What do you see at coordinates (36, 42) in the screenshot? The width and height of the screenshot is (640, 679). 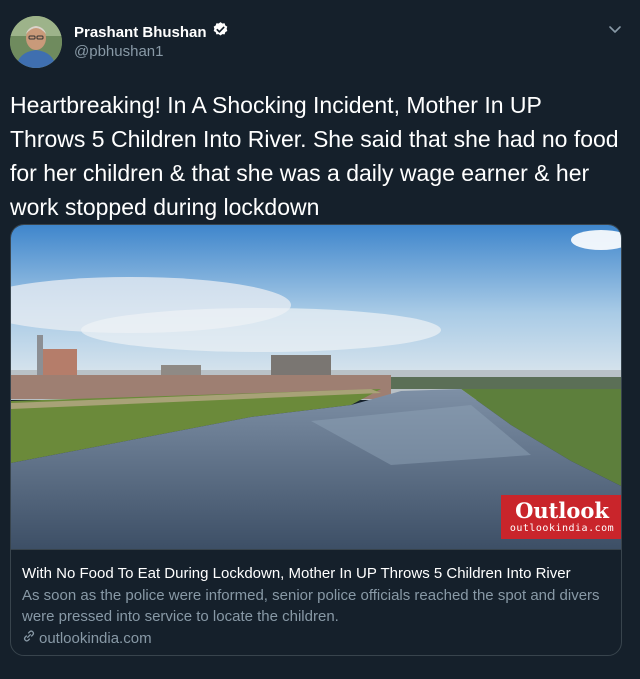 I see `avatar` at bounding box center [36, 42].